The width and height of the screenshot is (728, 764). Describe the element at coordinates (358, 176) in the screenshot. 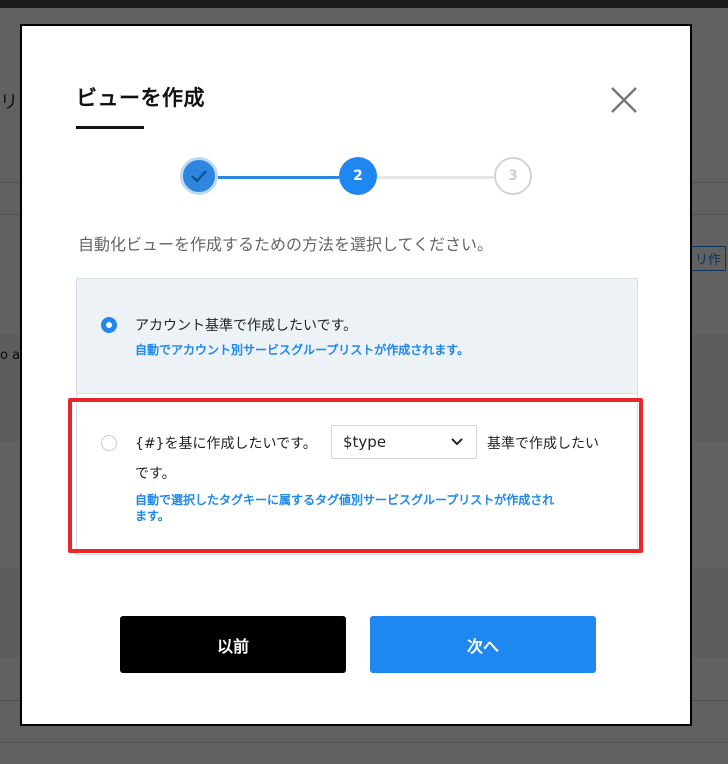

I see `step-2-current: 2` at that location.